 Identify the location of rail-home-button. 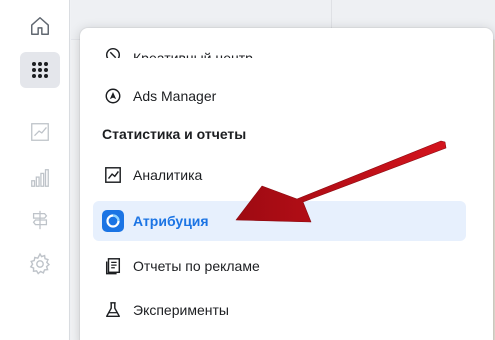
(40, 26).